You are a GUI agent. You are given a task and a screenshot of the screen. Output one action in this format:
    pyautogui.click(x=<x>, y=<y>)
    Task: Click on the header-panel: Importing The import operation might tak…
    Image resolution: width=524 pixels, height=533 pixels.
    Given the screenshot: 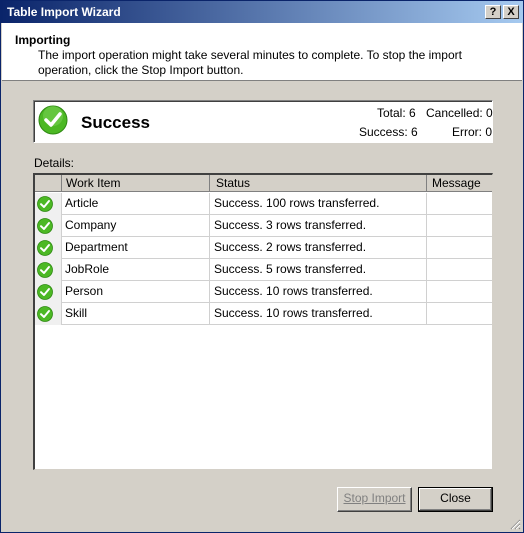 What is the action you would take?
    pyautogui.click(x=262, y=52)
    